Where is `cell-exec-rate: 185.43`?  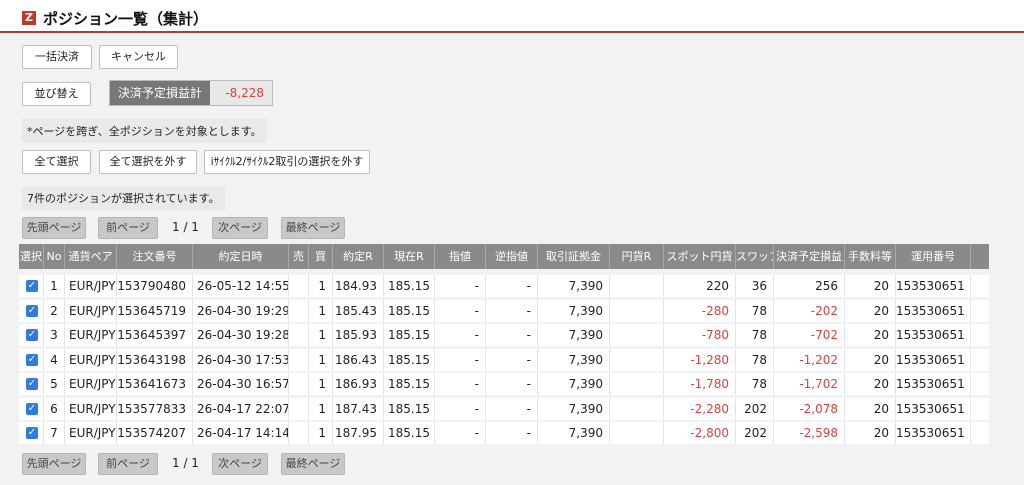
cell-exec-rate: 185.43 is located at coordinates (358, 310).